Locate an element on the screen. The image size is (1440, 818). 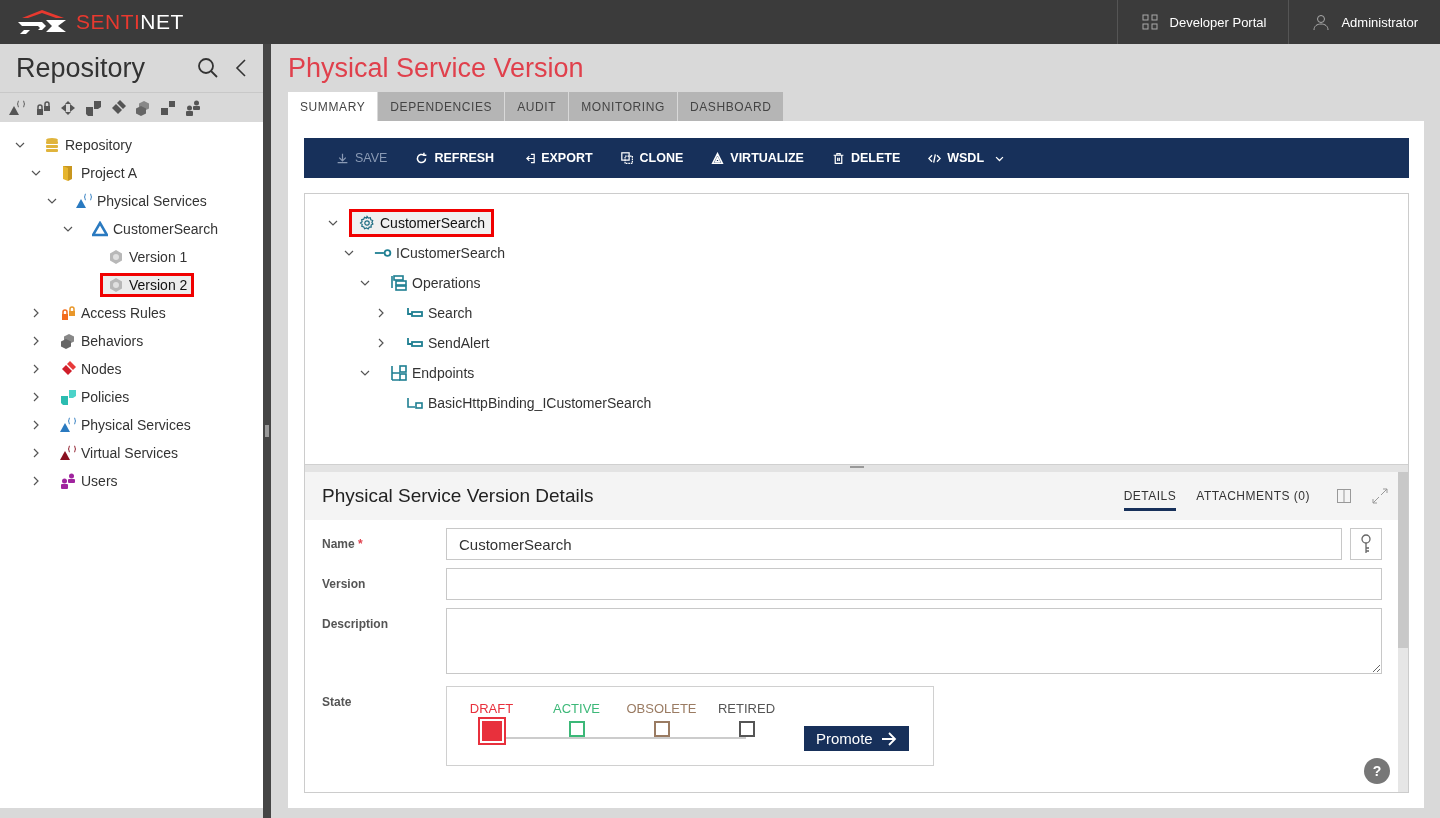
text-field: CustomerSearch is located at coordinates (894, 544).